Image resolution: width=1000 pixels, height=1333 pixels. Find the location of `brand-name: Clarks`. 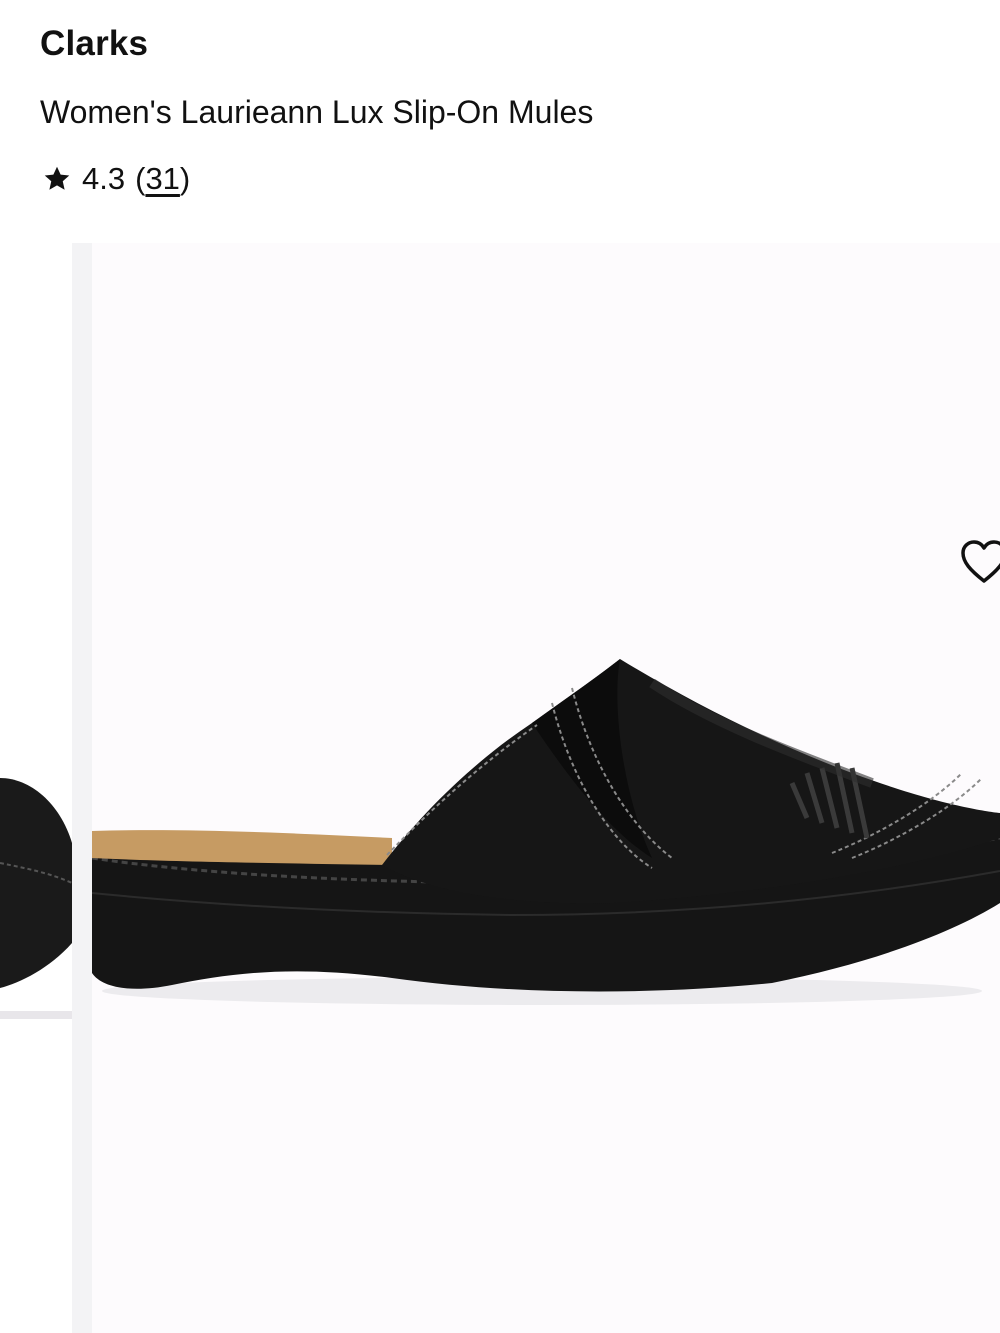

brand-name: Clarks is located at coordinates (94, 44).